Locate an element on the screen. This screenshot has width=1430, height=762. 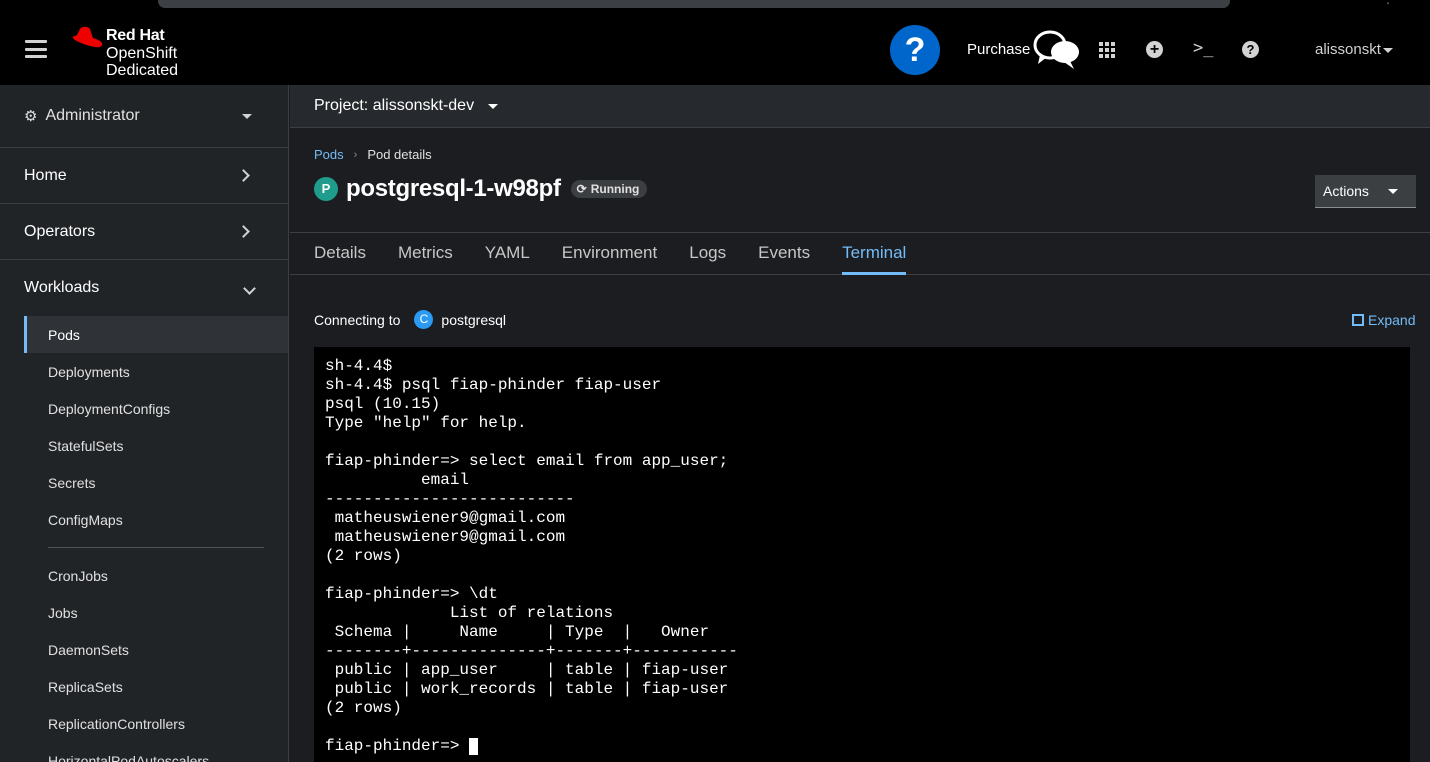
status-label: Running is located at coordinates (615, 189).